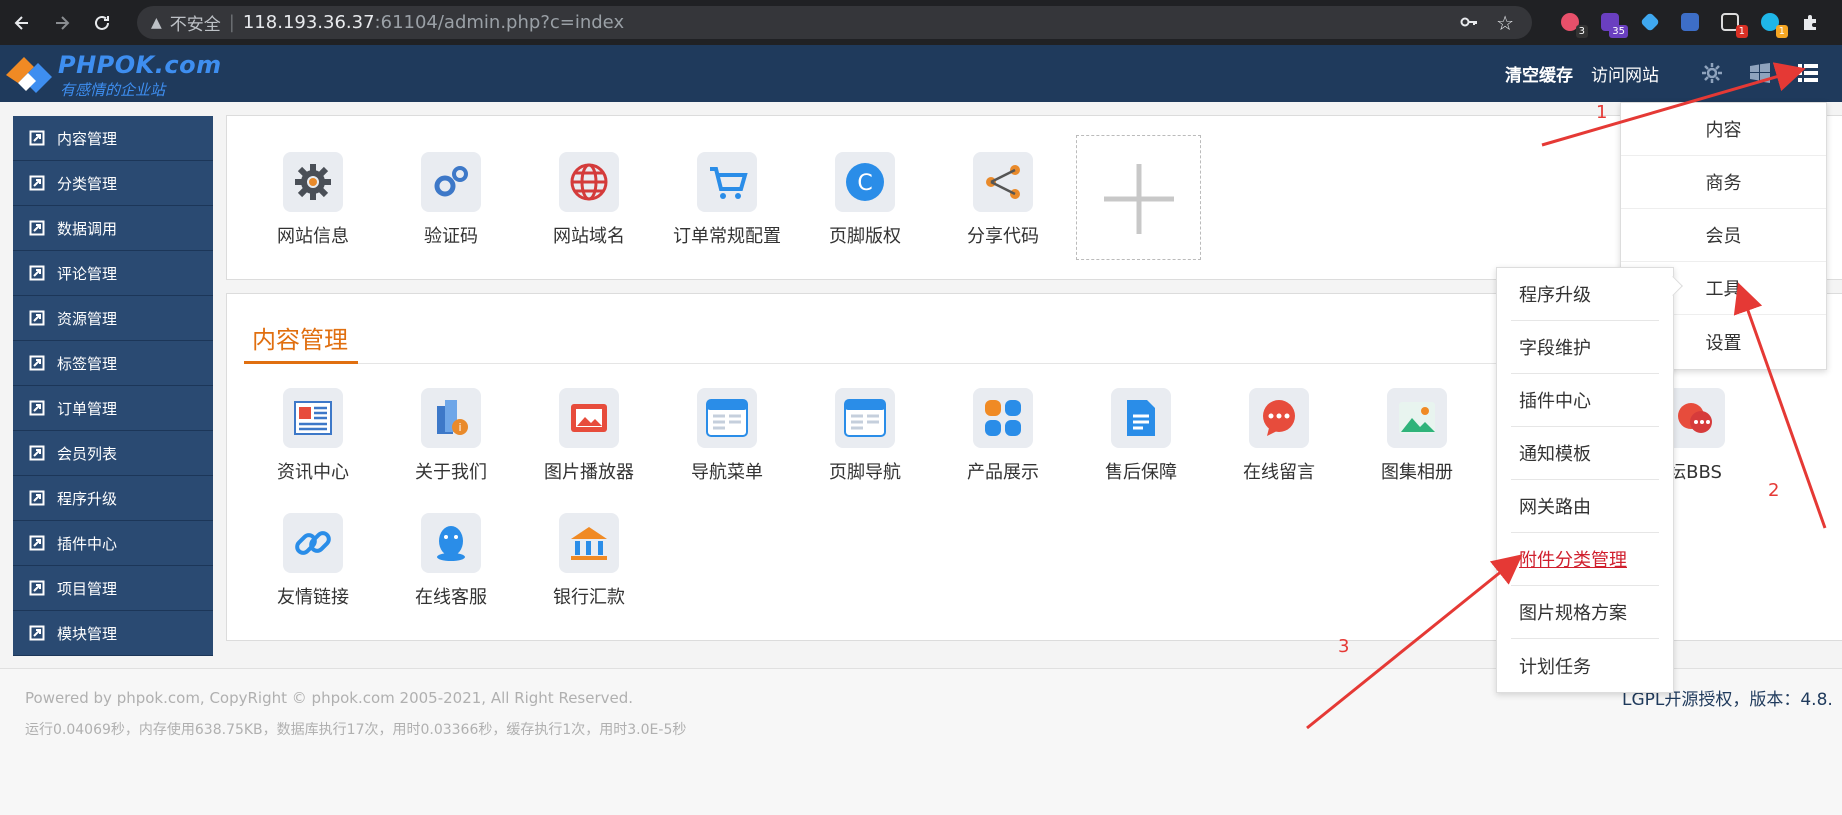  I want to click on visit-site-link: 访问网站, so click(1625, 73).